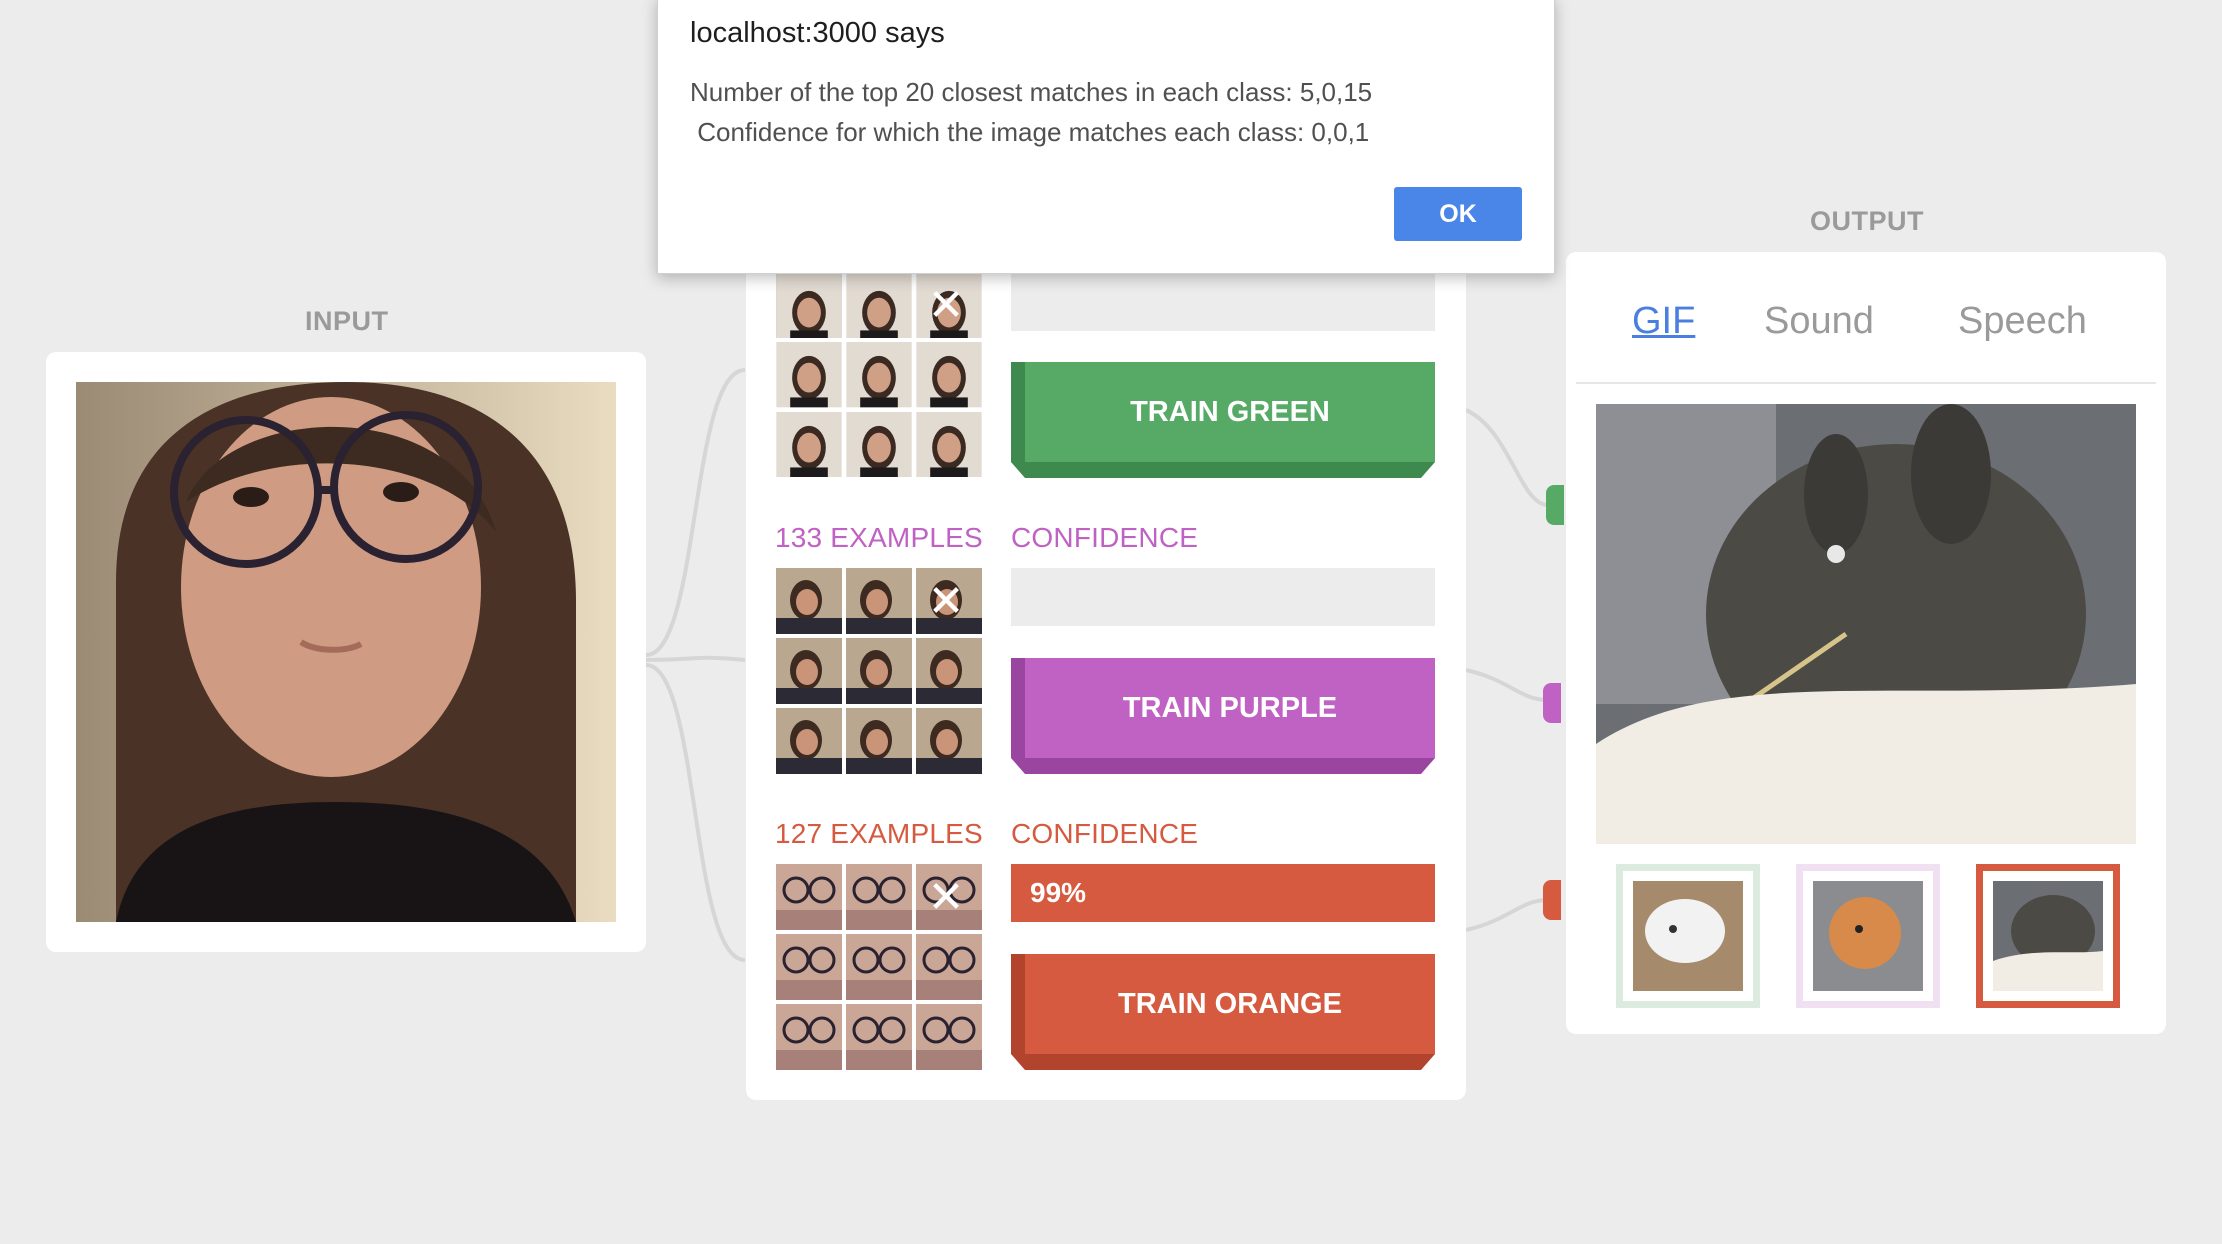 The image size is (2222, 1244). I want to click on train-green-button: TRAIN GREEN, so click(1223, 420).